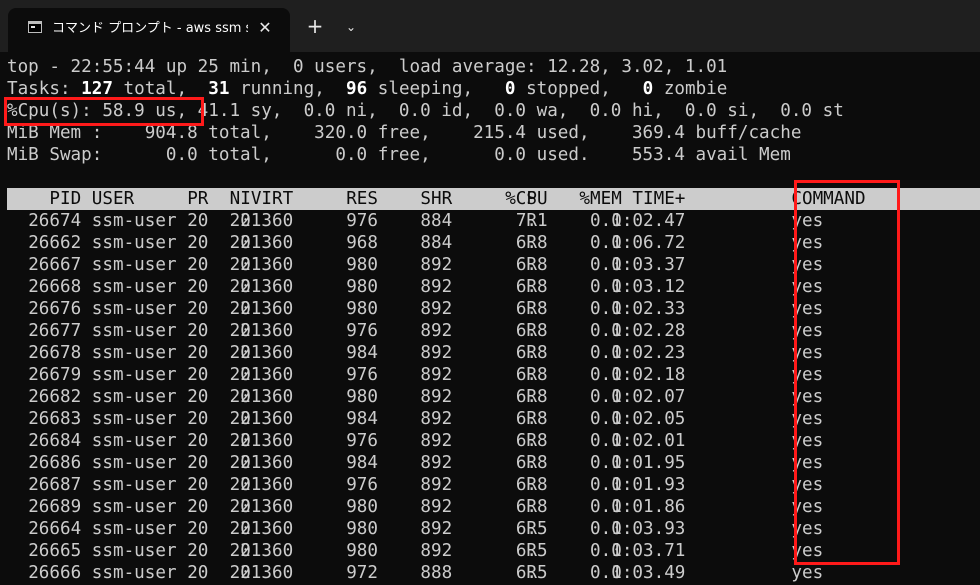 This screenshot has width=980, height=585. Describe the element at coordinates (55, 397) in the screenshot. I see `cell-pid: 26682` at that location.